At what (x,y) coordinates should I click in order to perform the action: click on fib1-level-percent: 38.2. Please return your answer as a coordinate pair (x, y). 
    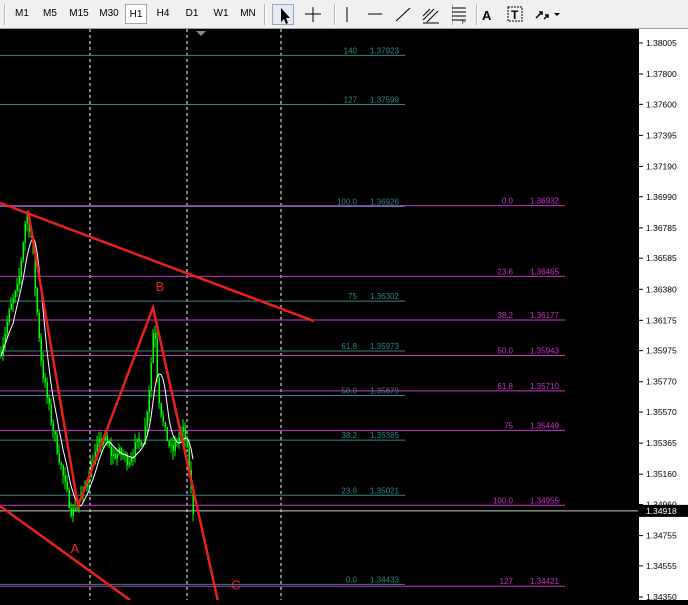
    Looking at the image, I should click on (349, 435).